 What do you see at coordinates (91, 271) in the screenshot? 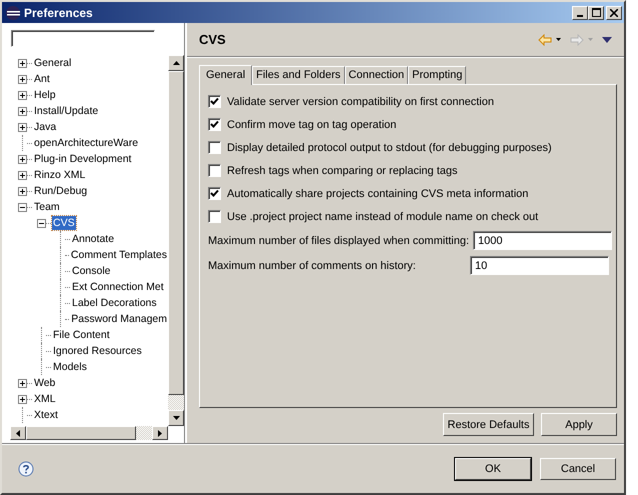
I see `tree-item: Console` at bounding box center [91, 271].